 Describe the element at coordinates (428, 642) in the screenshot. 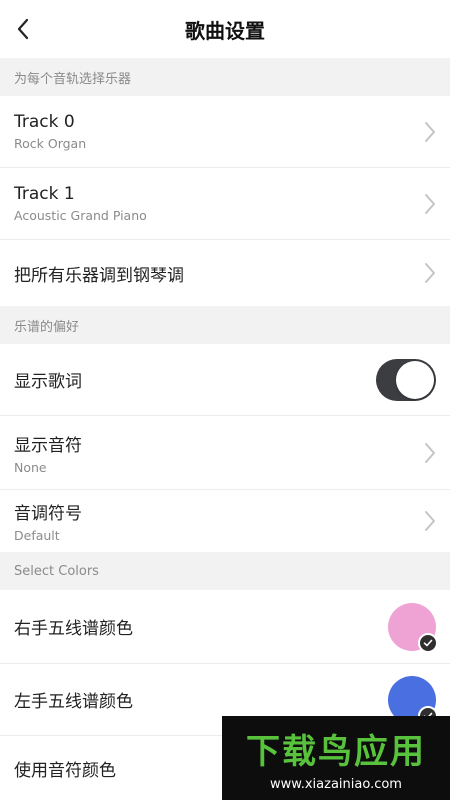

I see `check-icon` at that location.